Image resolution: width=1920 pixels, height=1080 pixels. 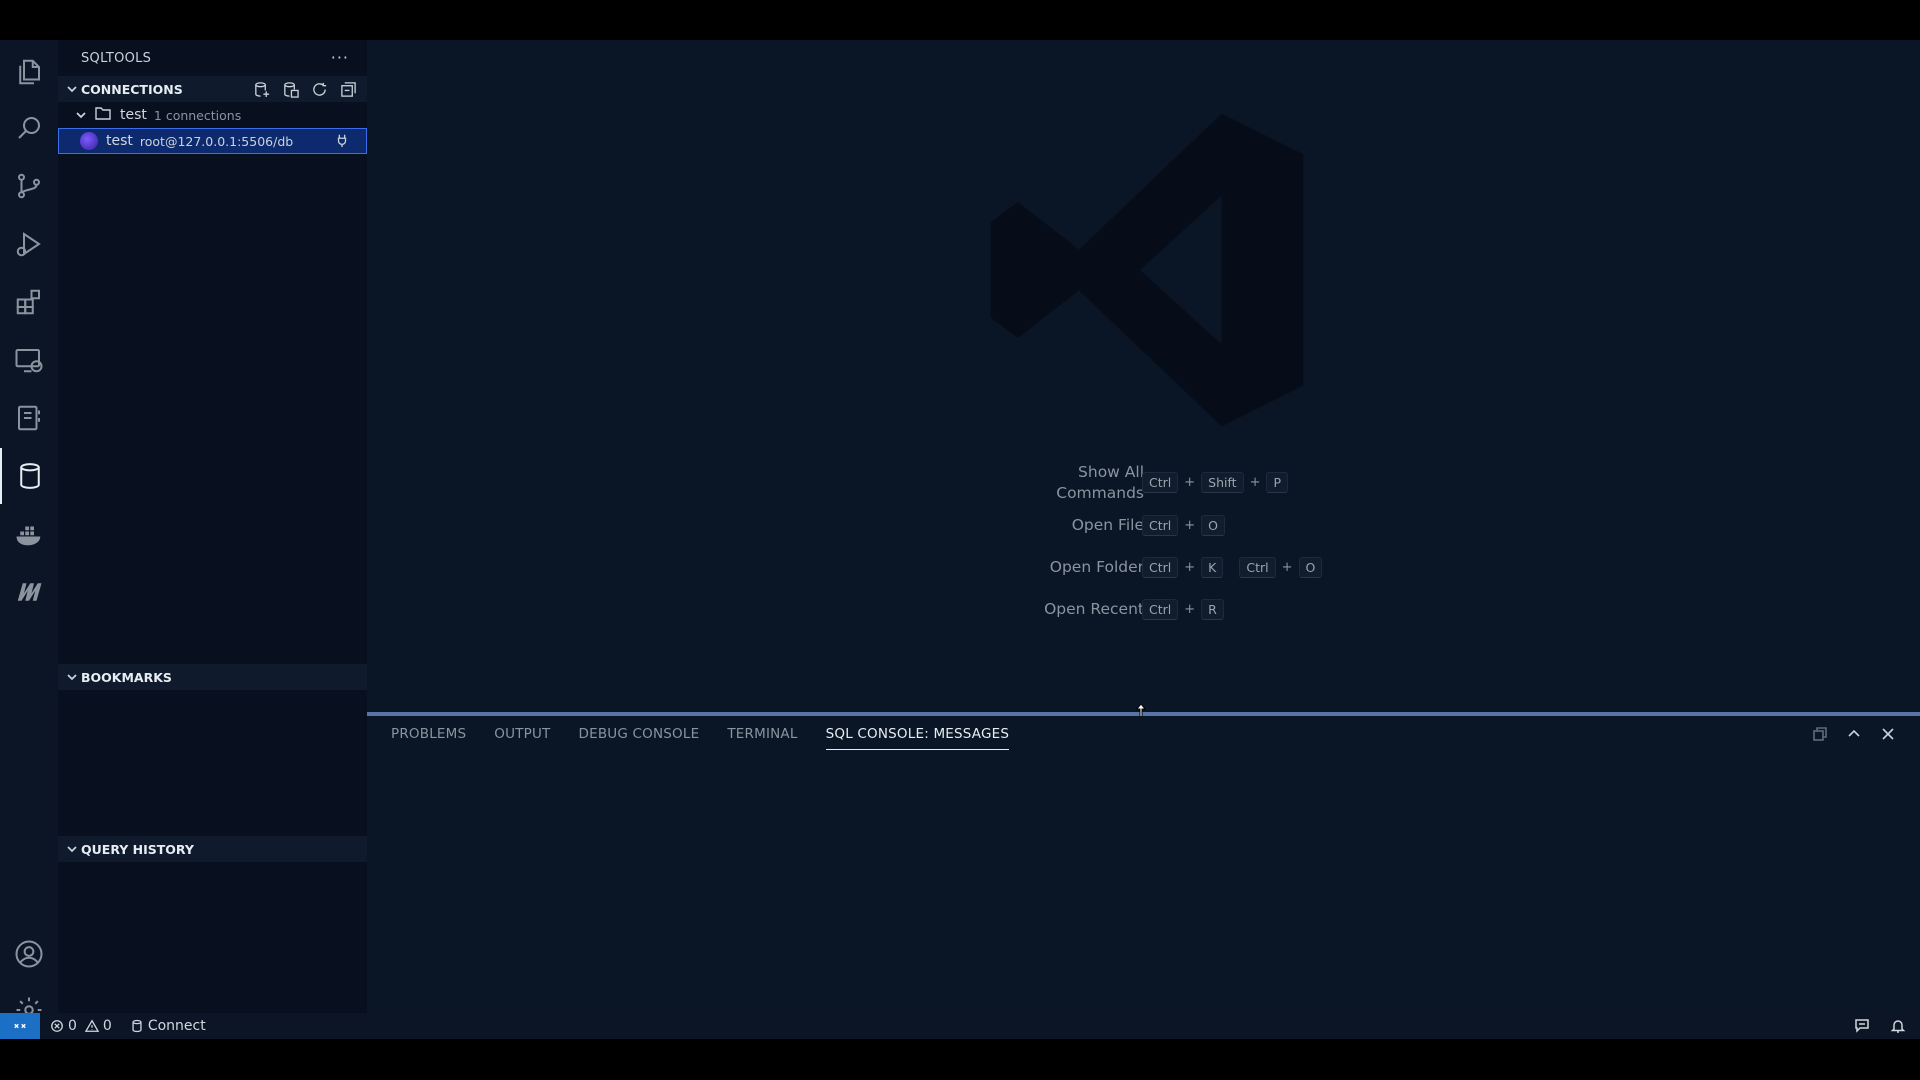 I want to click on key: Shift, so click(x=1222, y=482).